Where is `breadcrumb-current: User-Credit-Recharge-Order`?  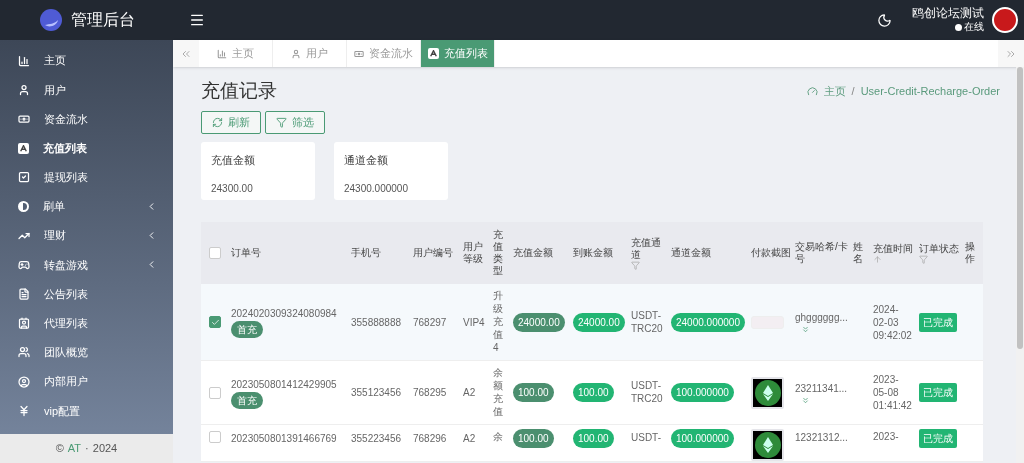
breadcrumb-current: User-Credit-Recharge-Order is located at coordinates (930, 91).